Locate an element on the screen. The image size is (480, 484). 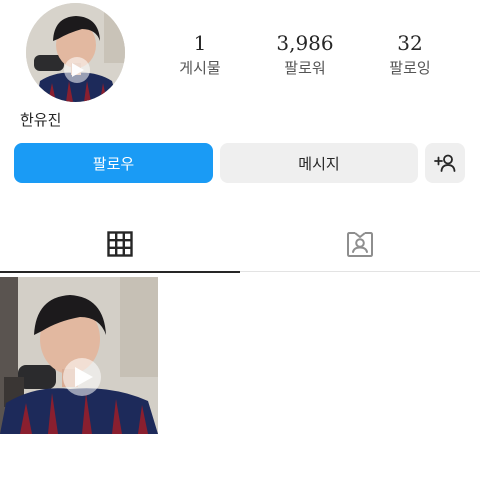
post-video-image is located at coordinates (79, 355).